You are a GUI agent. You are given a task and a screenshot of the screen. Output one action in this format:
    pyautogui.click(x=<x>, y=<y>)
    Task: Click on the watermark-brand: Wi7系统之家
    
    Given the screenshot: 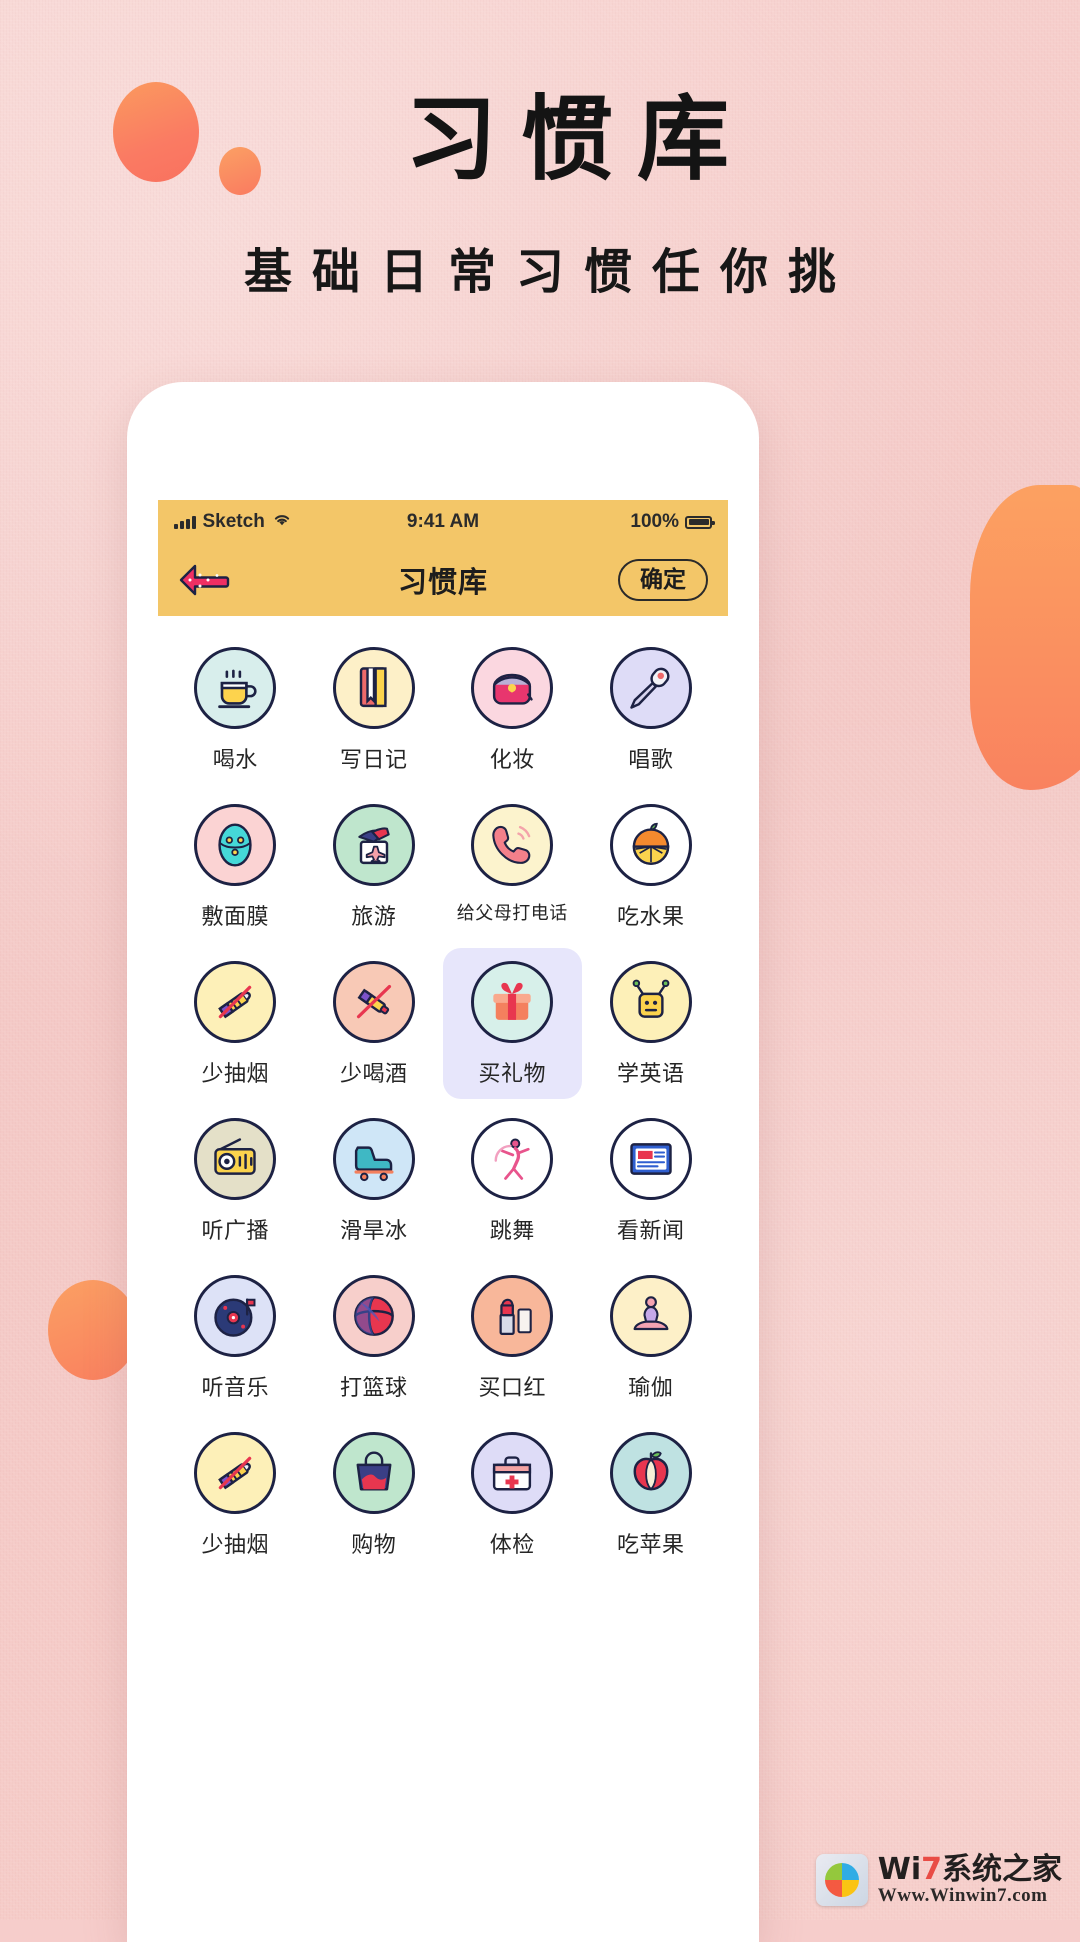 What is the action you would take?
    pyautogui.click(x=970, y=1870)
    